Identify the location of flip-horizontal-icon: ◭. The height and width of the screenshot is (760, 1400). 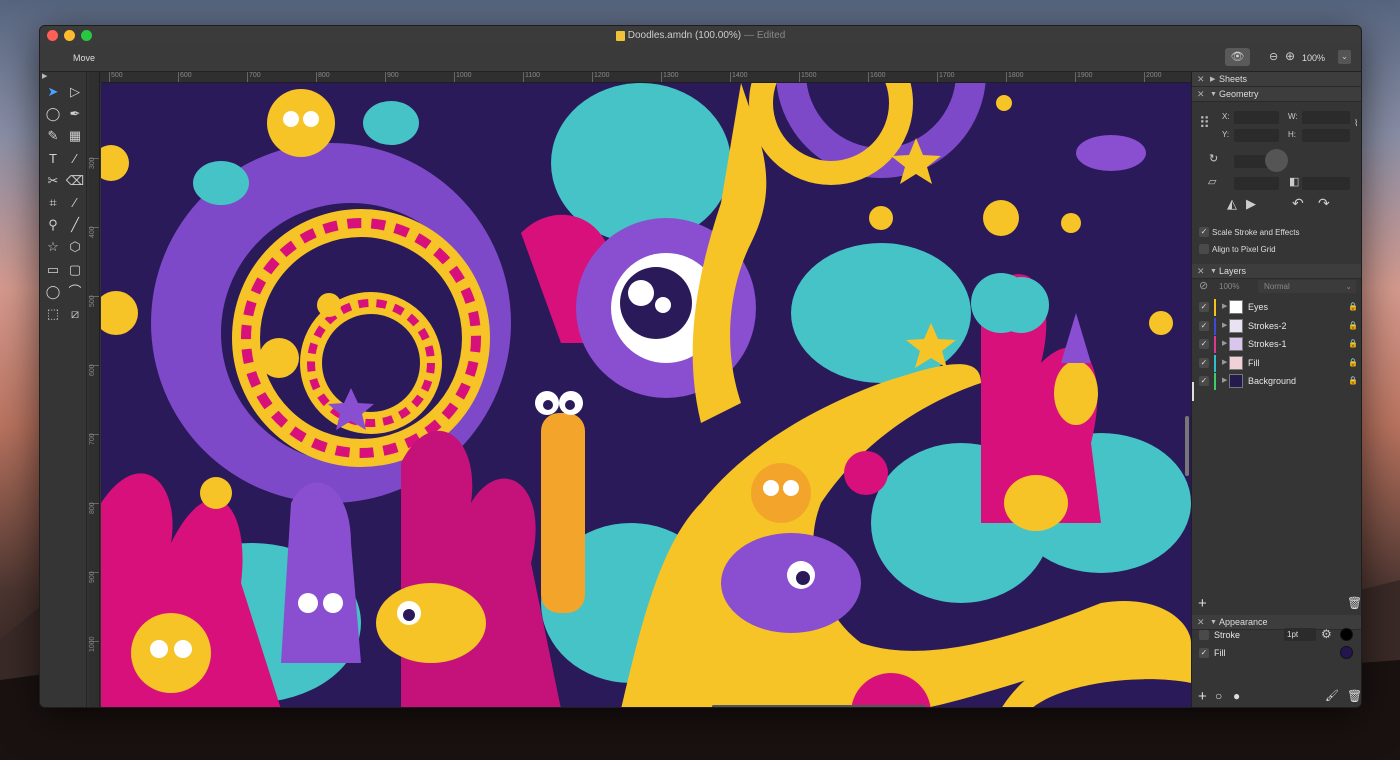
(1232, 204).